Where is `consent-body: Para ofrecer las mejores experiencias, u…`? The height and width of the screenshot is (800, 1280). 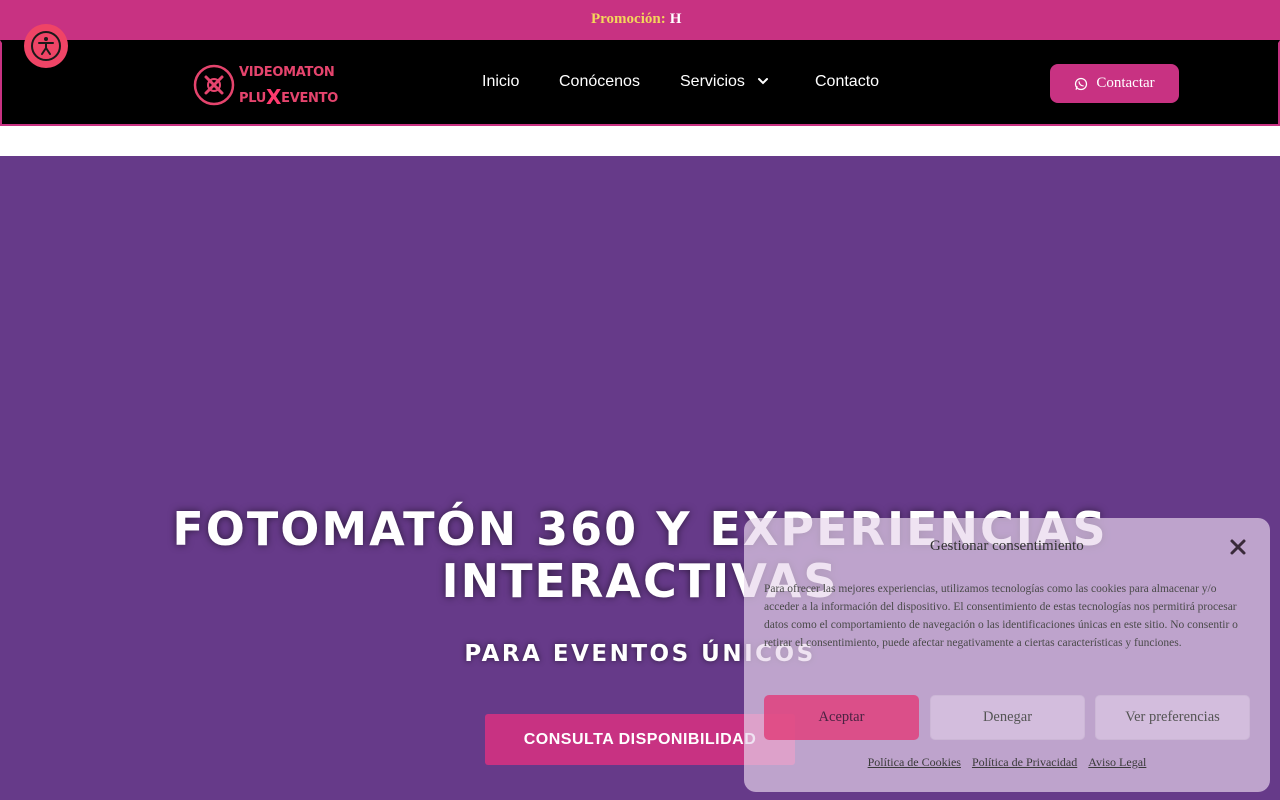 consent-body: Para ofrecer las mejores experiencias, u… is located at coordinates (1001, 616).